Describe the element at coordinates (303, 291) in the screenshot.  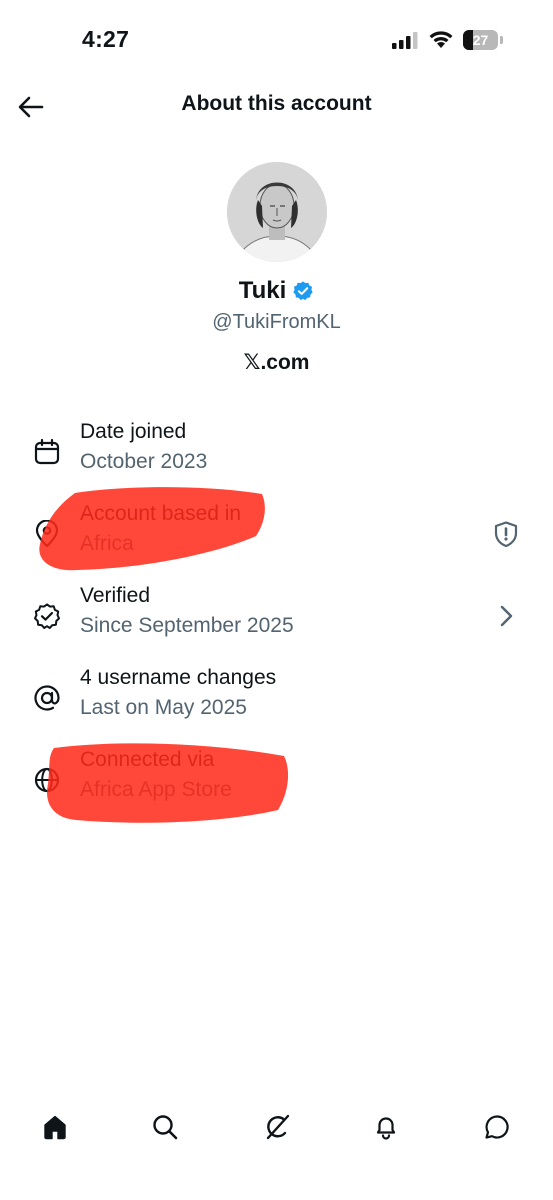
I see `verified-badge-icon` at that location.